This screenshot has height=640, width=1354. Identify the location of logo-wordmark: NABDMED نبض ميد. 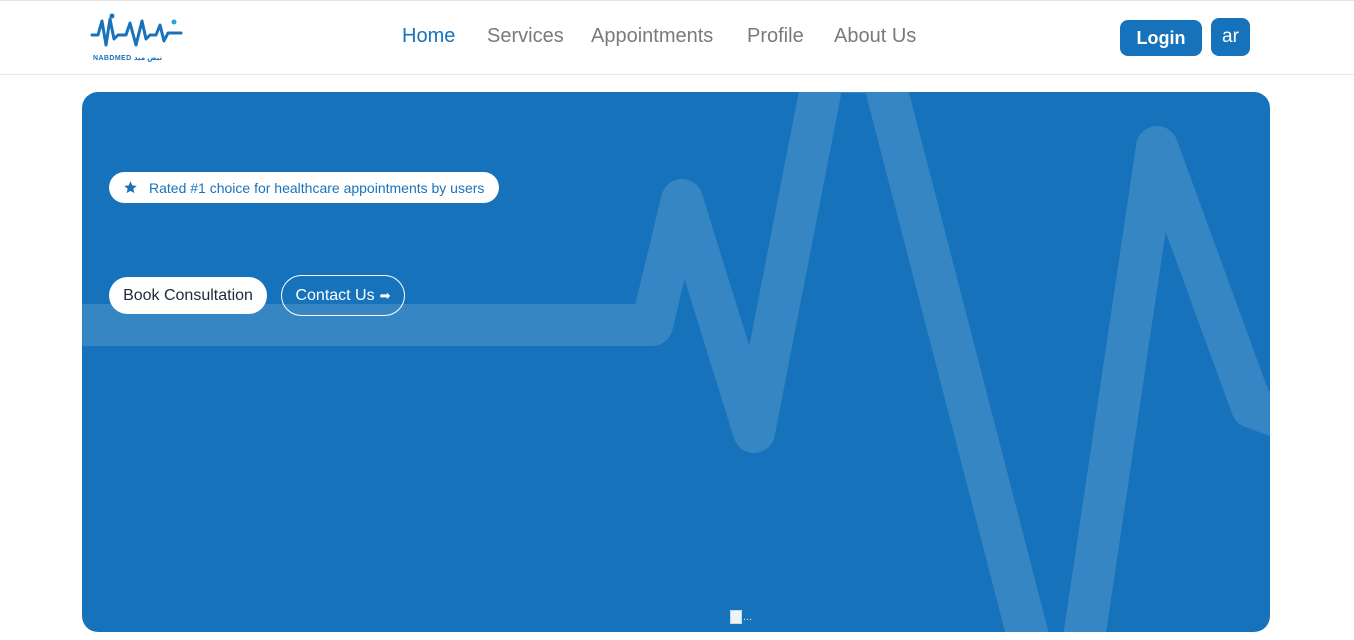
(128, 58).